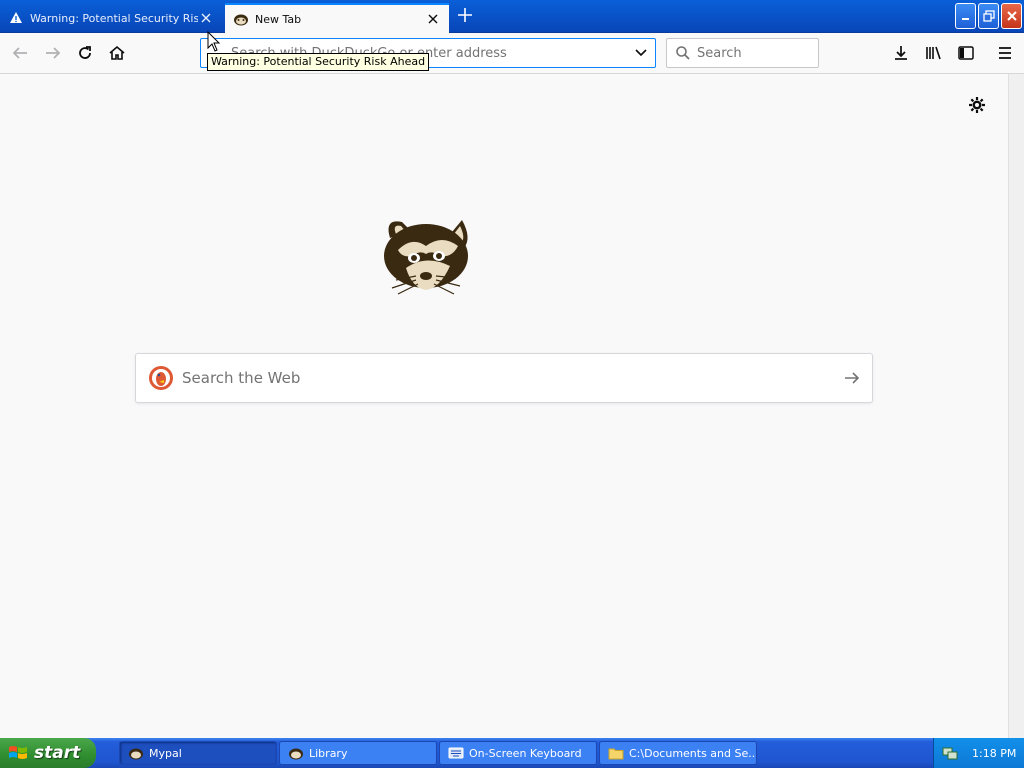 The image size is (1024, 768). Describe the element at coordinates (424, 255) in the screenshot. I see `mypal-raccoon-logo` at that location.